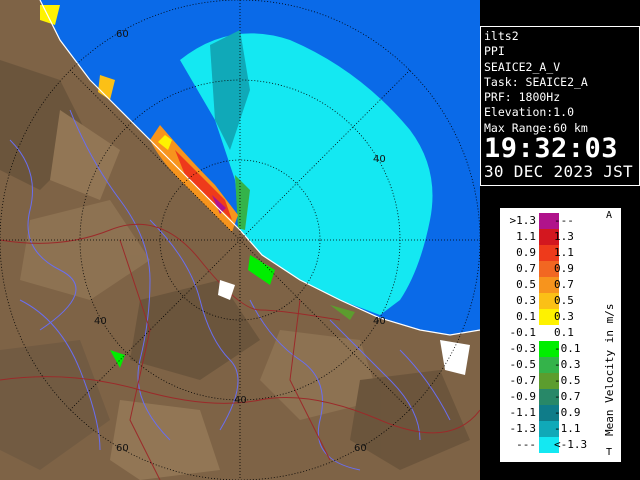 This screenshot has height=480, width=640. I want to click on legend-low-label: 0.7, so click(526, 268).